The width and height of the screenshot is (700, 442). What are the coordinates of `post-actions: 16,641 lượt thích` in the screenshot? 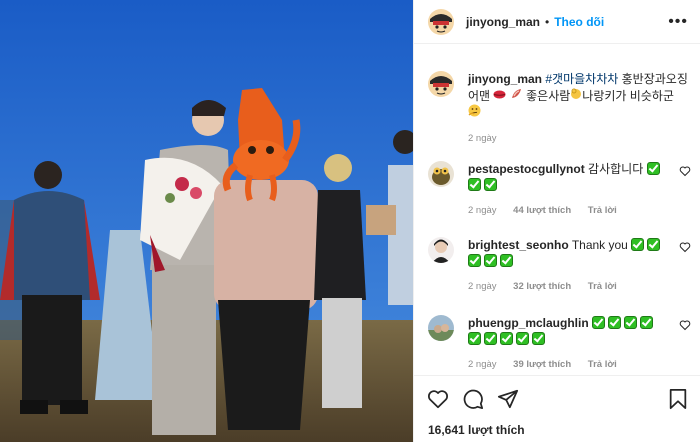 It's located at (557, 408).